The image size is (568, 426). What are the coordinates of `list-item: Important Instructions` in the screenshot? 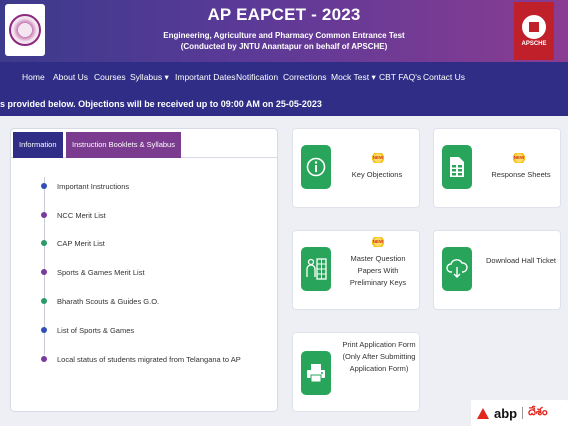 It's located at (85, 186).